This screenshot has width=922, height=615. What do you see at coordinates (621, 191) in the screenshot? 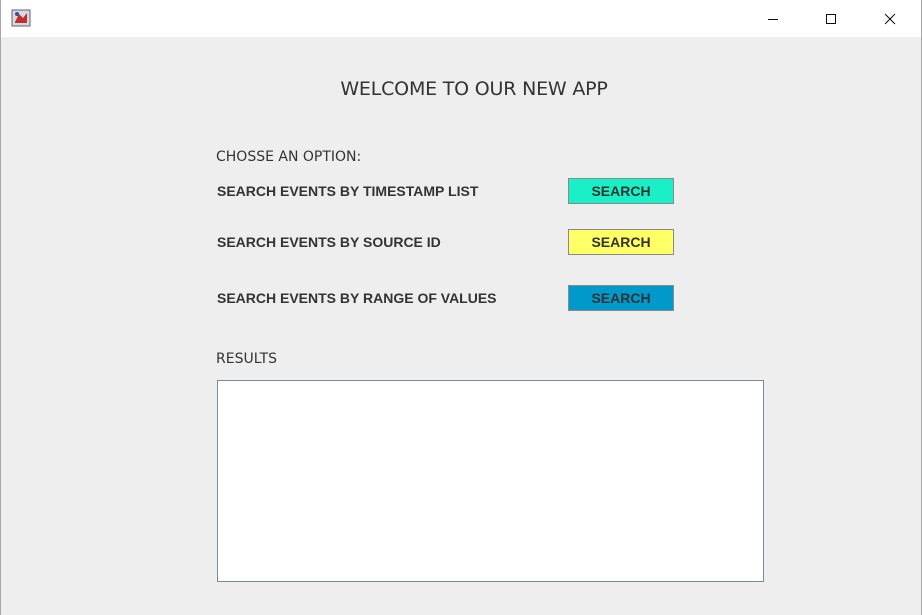
I see `search-timestamp-button: SEARCH` at bounding box center [621, 191].